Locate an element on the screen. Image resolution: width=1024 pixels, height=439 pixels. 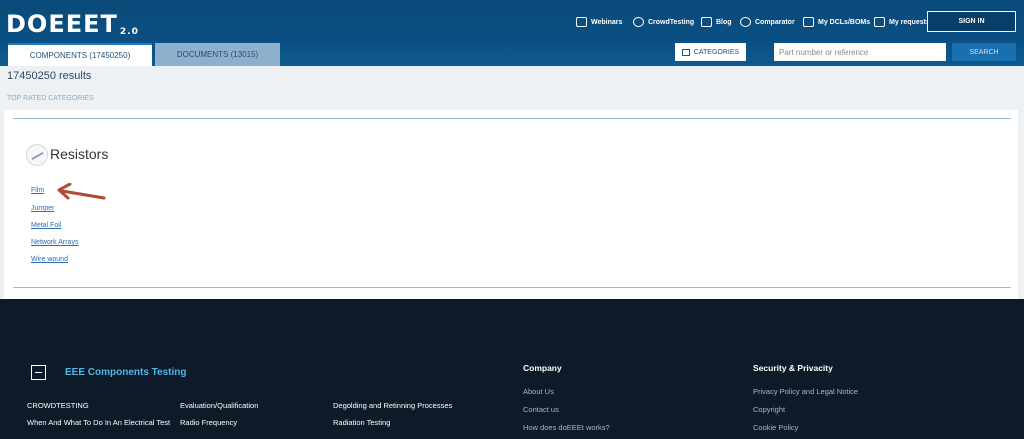
bottom-divider is located at coordinates (512, 287).